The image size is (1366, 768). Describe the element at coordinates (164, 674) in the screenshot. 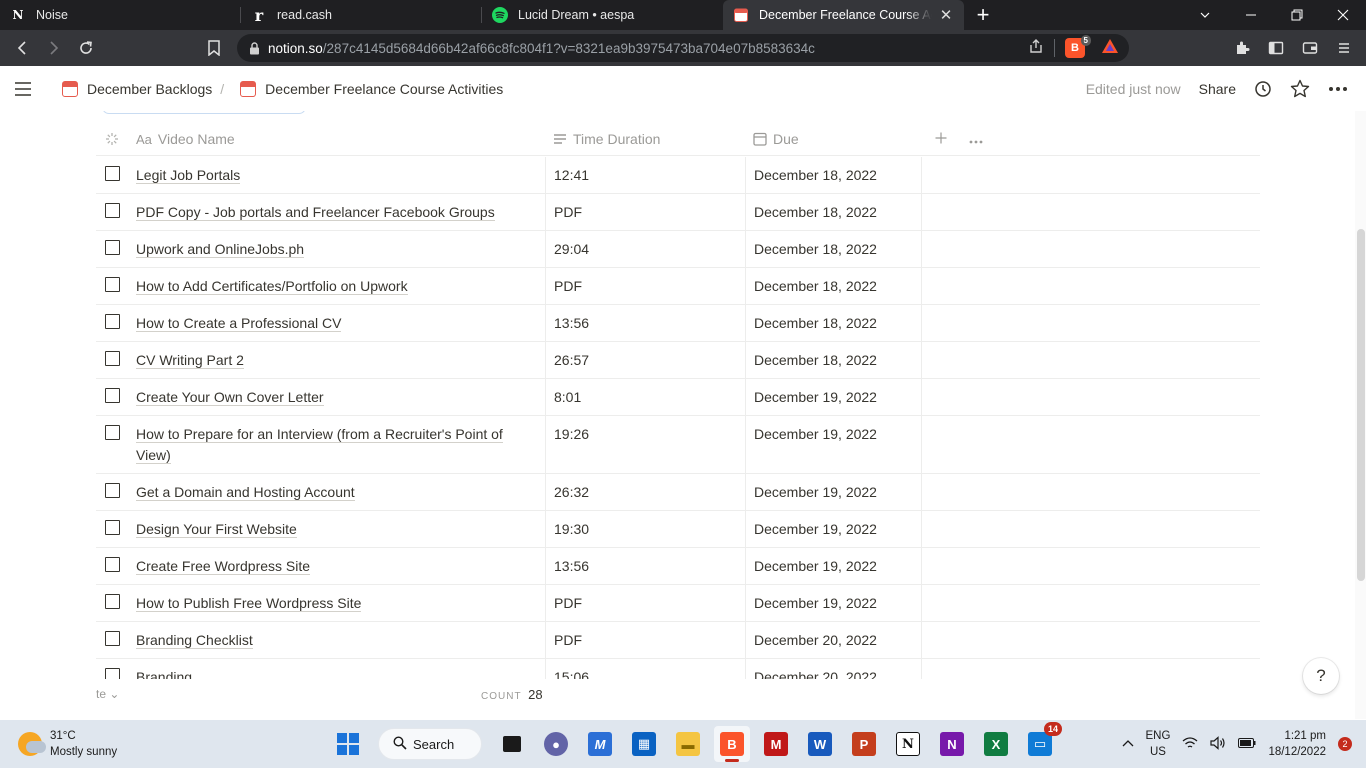

I see `video-name: Branding` at that location.